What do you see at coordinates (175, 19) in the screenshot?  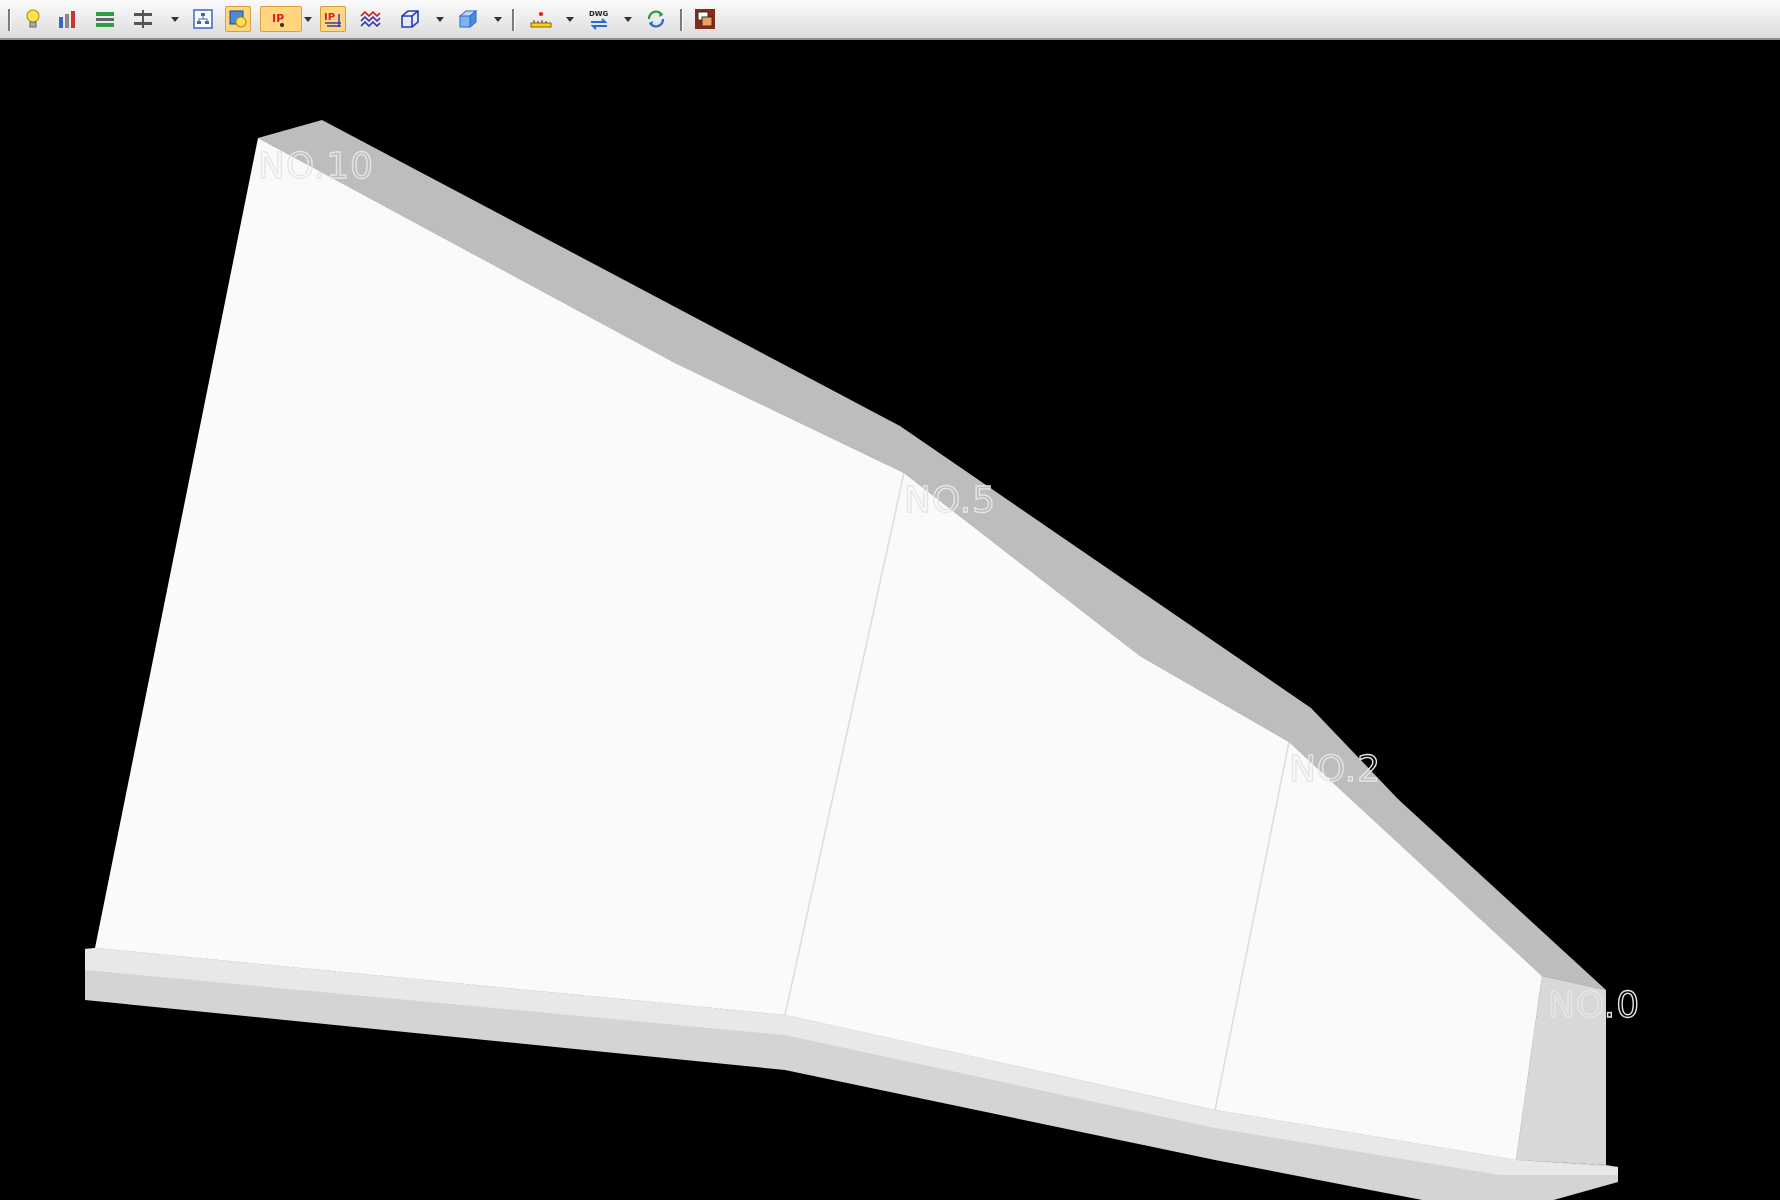 I see `split-dropdown-arrow` at bounding box center [175, 19].